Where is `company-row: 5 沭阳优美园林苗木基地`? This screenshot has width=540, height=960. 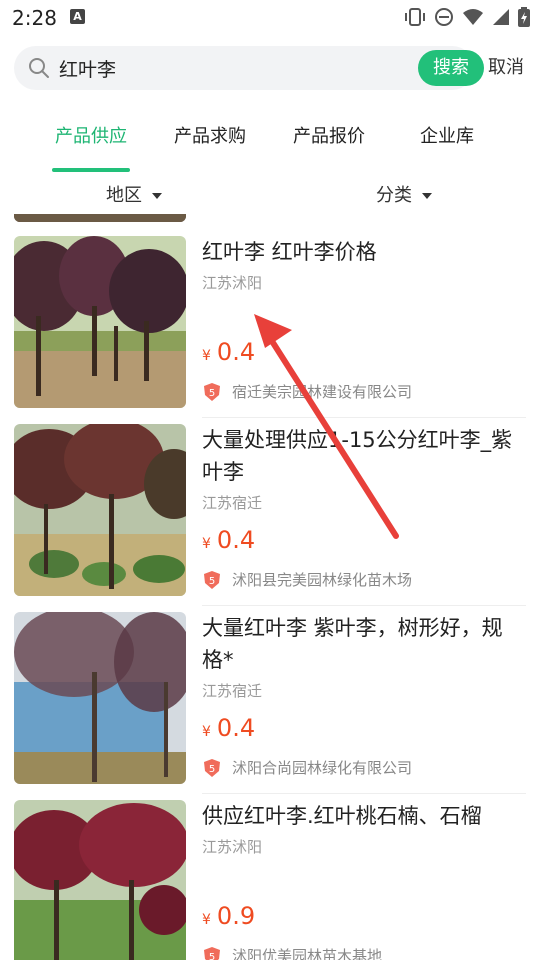
company-row: 5 沭阳优美园林苗木基地 is located at coordinates (292, 952).